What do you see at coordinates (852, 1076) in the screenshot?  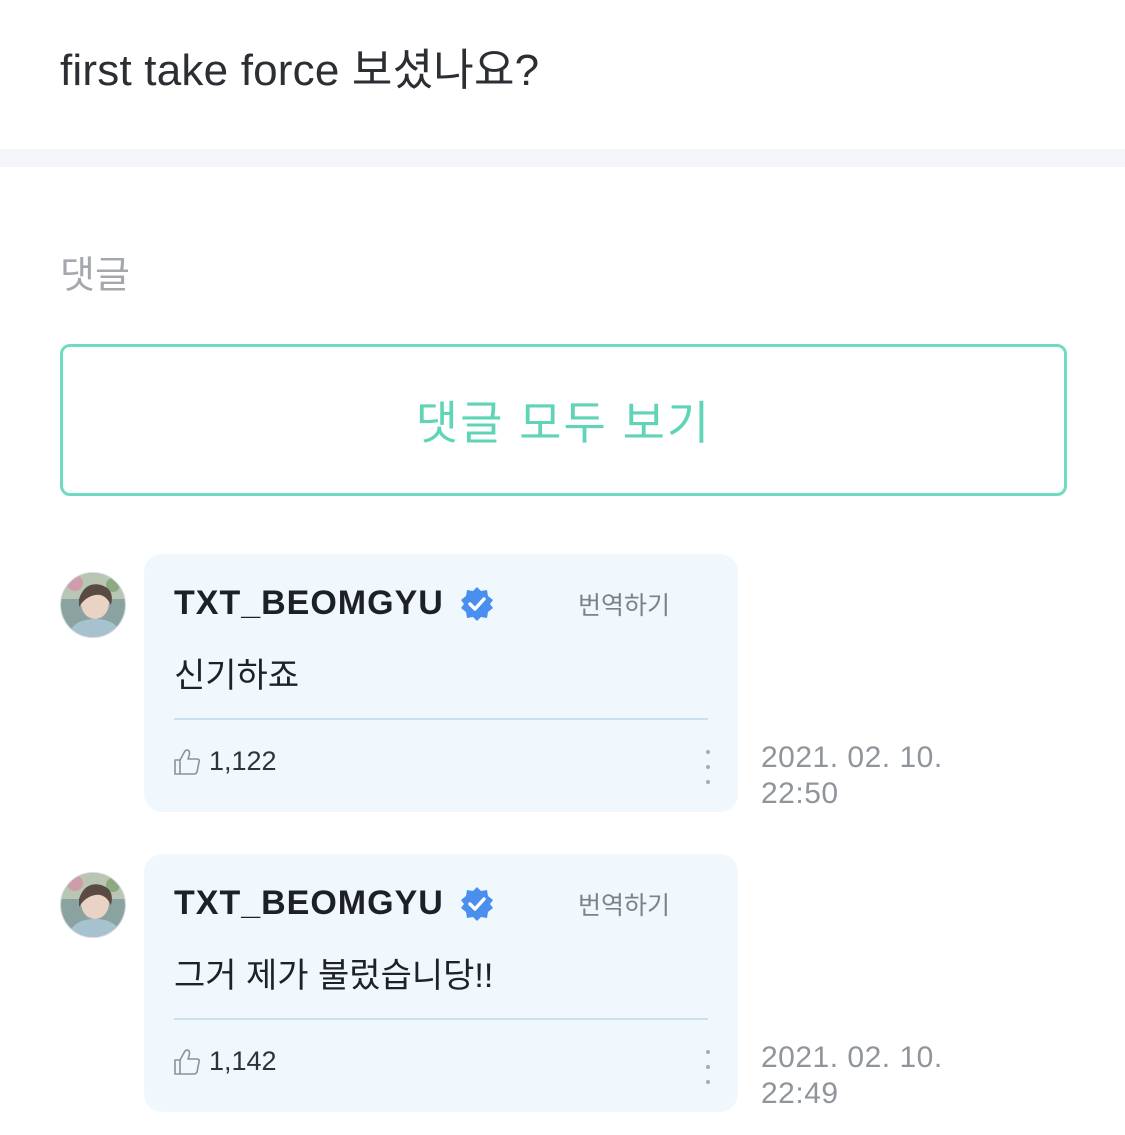 I see `comment-timestamp: 2021. 02. 10. 22:49` at bounding box center [852, 1076].